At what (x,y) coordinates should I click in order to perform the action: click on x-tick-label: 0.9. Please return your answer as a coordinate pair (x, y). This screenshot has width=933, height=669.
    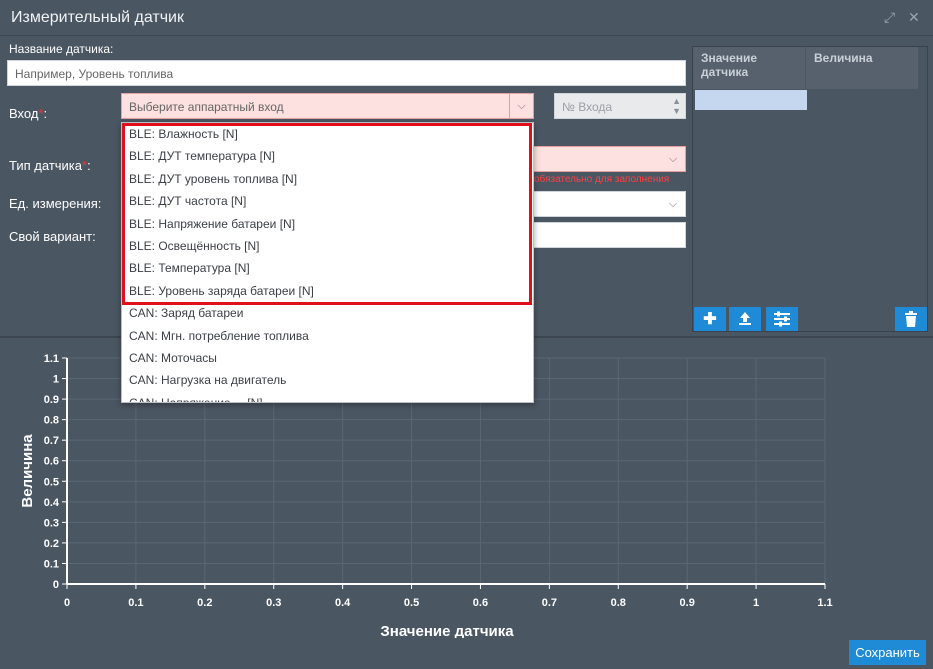
    Looking at the image, I should click on (687, 603).